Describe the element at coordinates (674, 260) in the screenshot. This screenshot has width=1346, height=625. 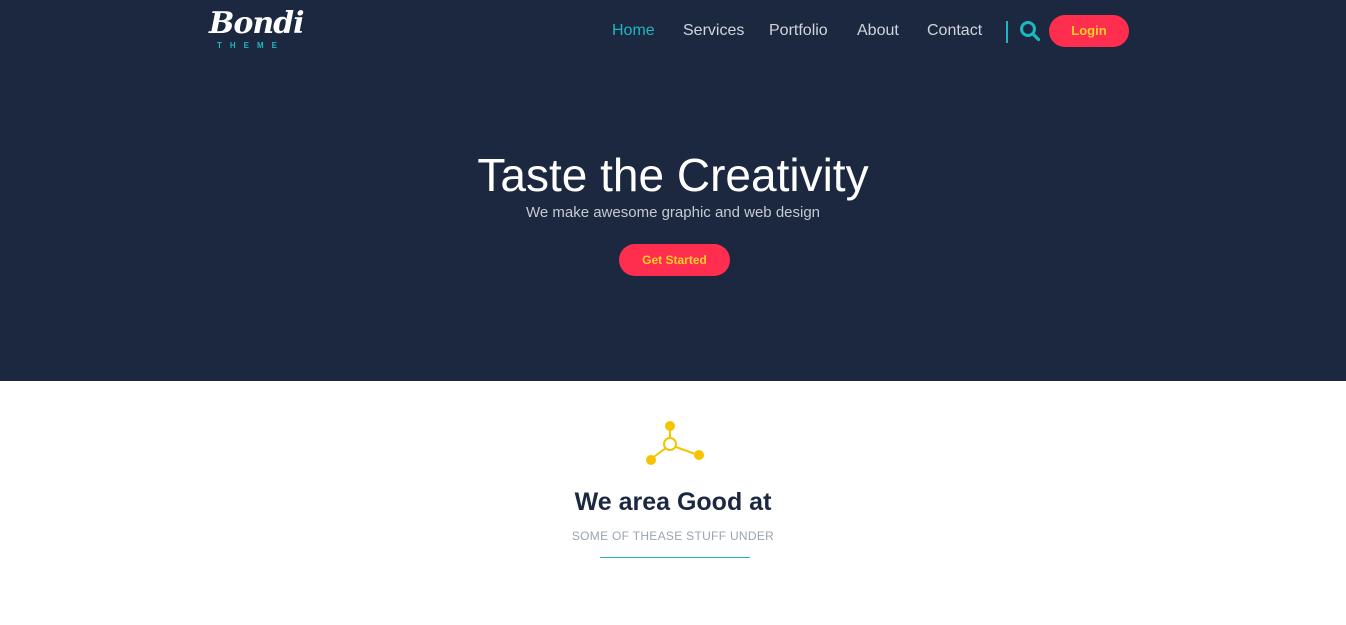
I see `get-started-button: Get Started` at that location.